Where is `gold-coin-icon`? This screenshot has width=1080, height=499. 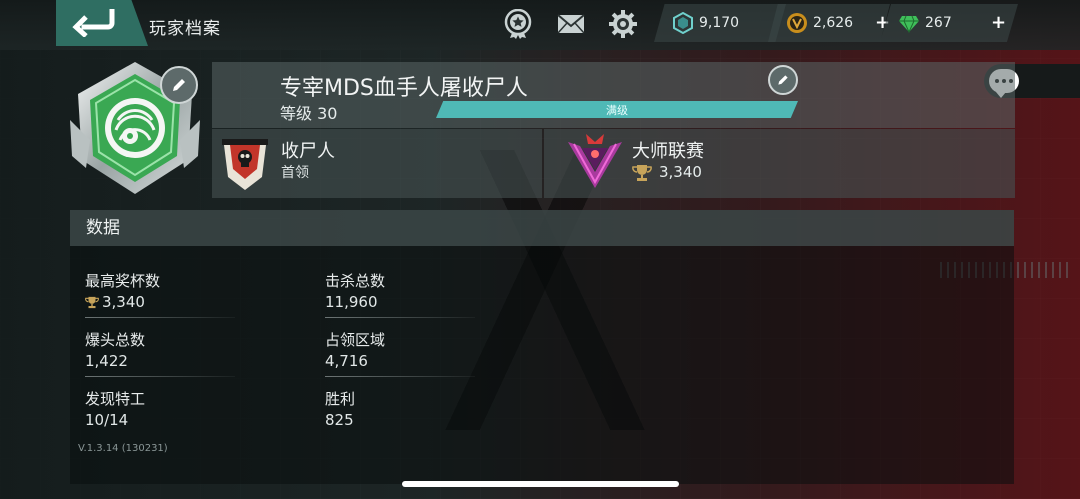 gold-coin-icon is located at coordinates (797, 23).